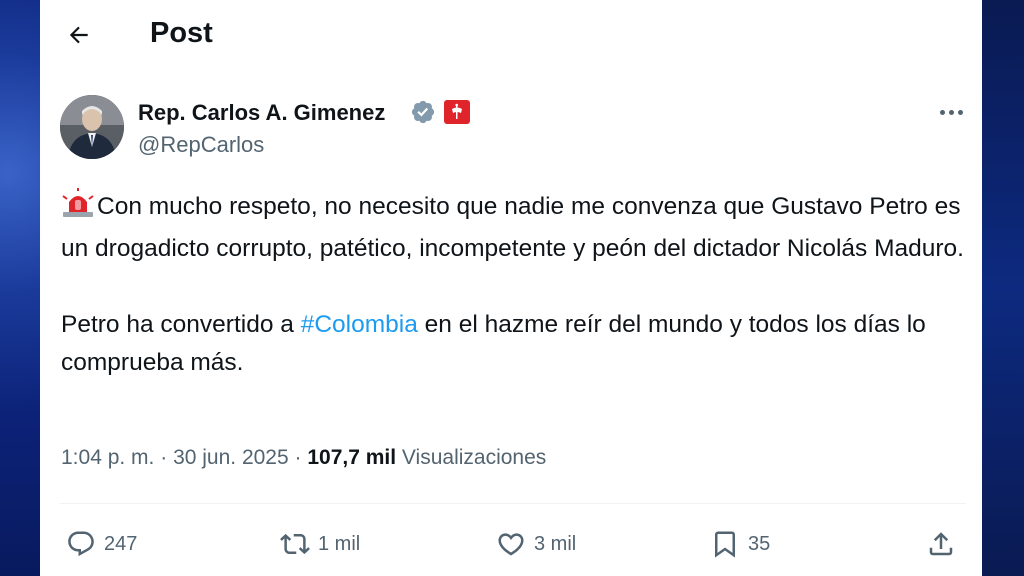  I want to click on views-count: 107,7 mil, so click(352, 457).